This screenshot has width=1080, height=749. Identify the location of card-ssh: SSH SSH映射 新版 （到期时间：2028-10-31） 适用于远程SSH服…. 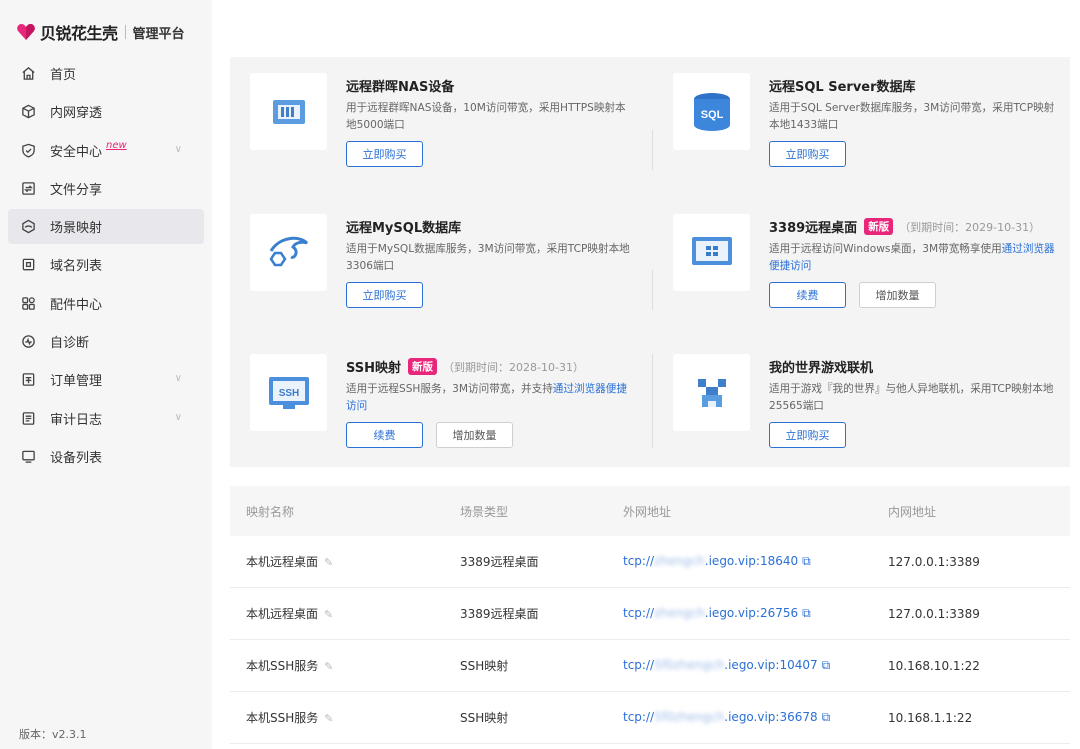
(450, 412).